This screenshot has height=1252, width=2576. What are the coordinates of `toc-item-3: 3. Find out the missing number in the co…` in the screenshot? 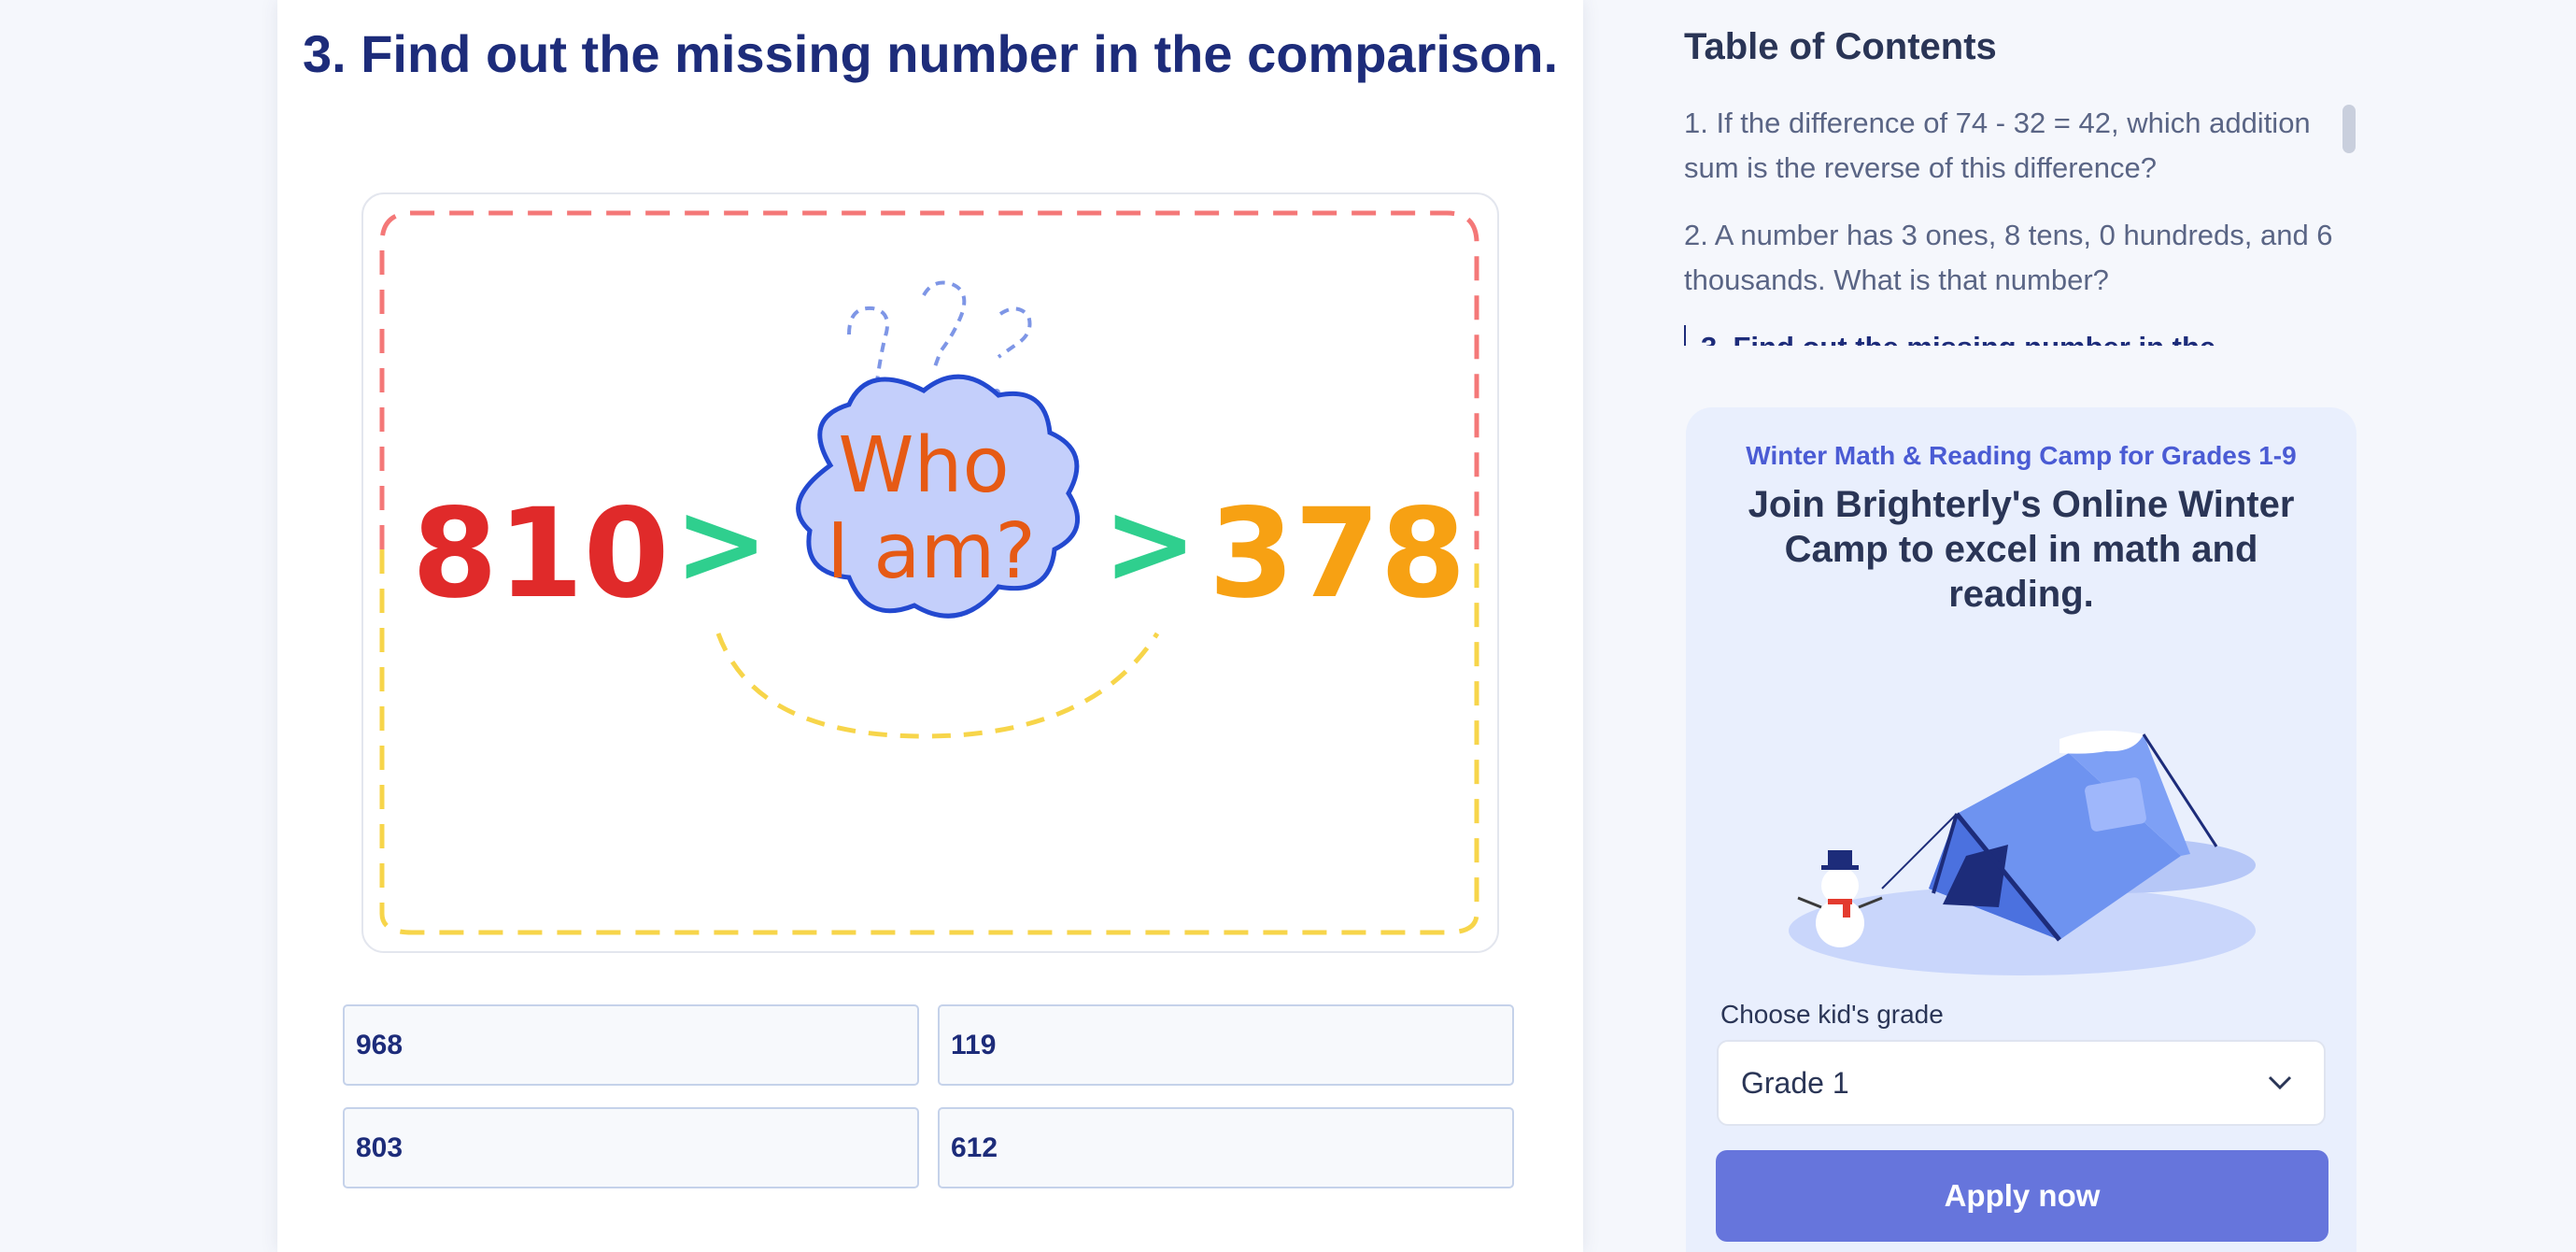 It's located at (2011, 335).